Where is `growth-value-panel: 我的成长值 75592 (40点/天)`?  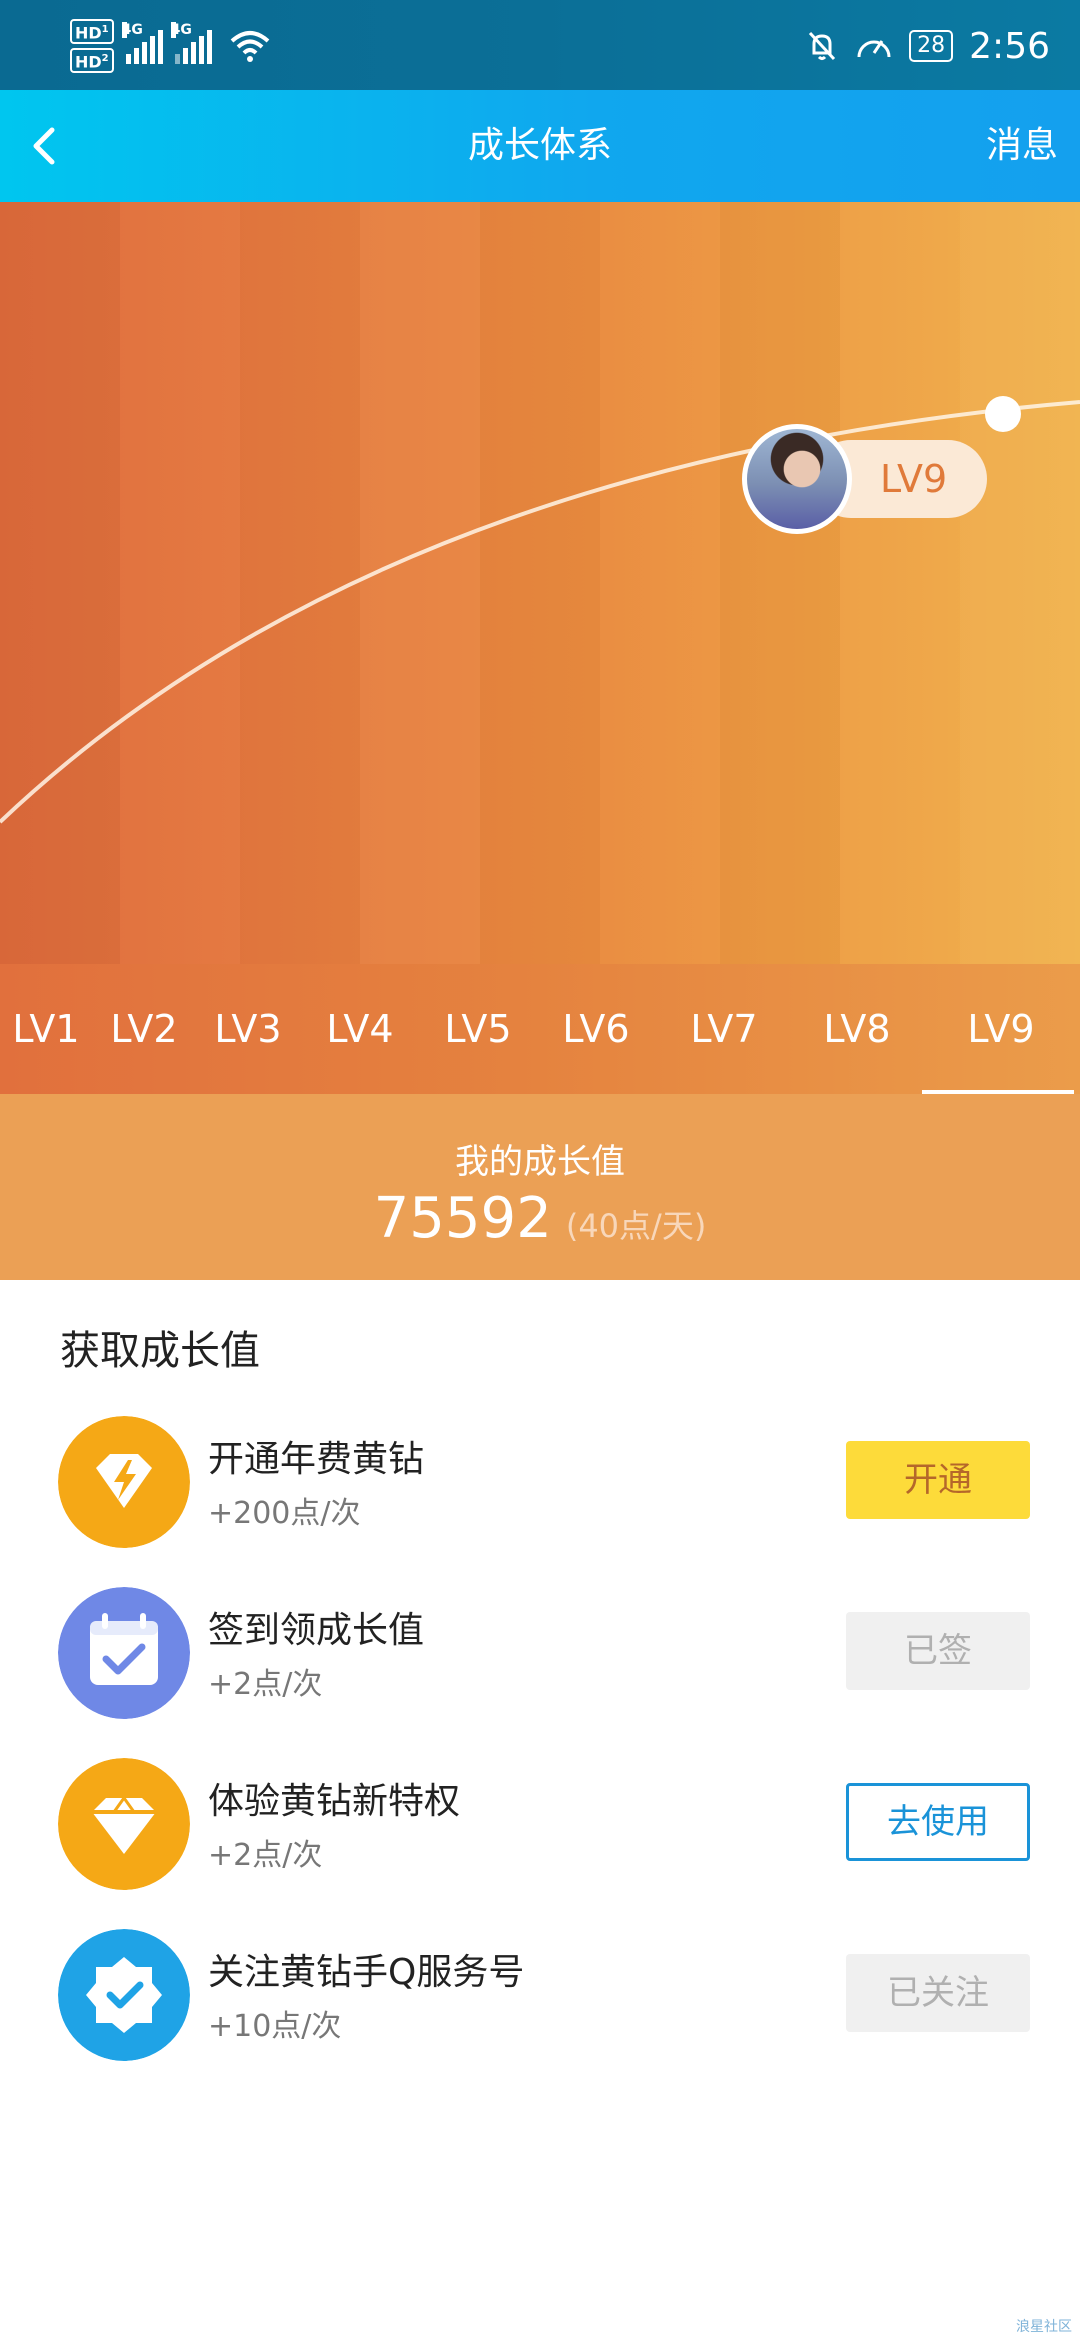
growth-value-panel: 我的成长值 75592 (40点/天) is located at coordinates (540, 1187).